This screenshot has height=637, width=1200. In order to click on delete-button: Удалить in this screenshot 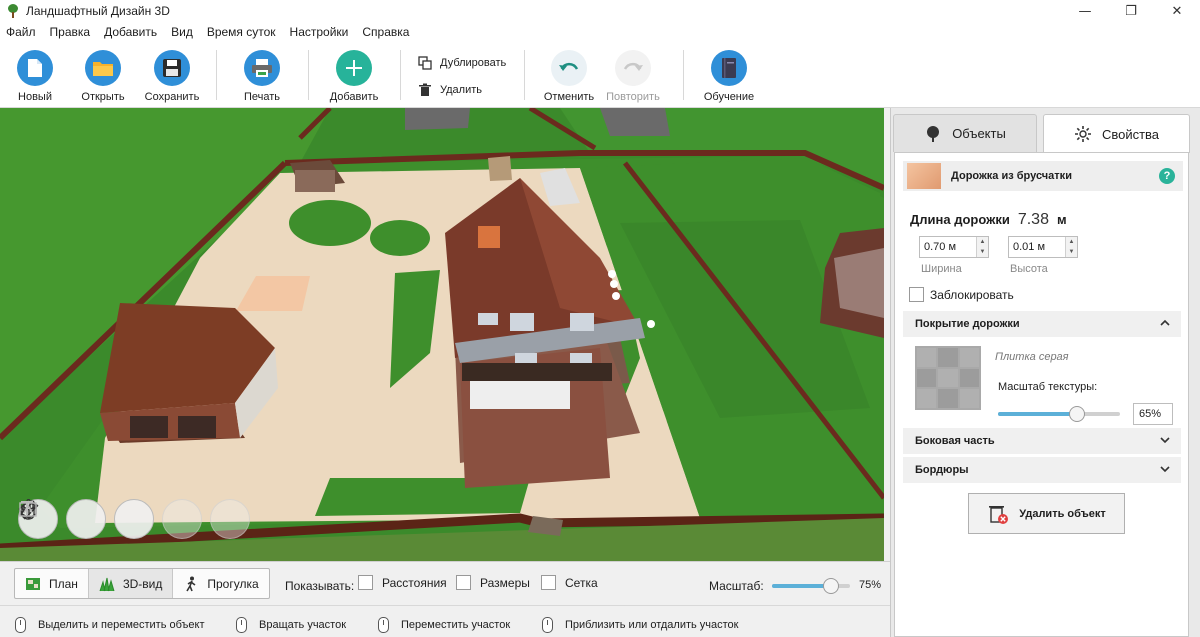, I will do `click(450, 90)`.